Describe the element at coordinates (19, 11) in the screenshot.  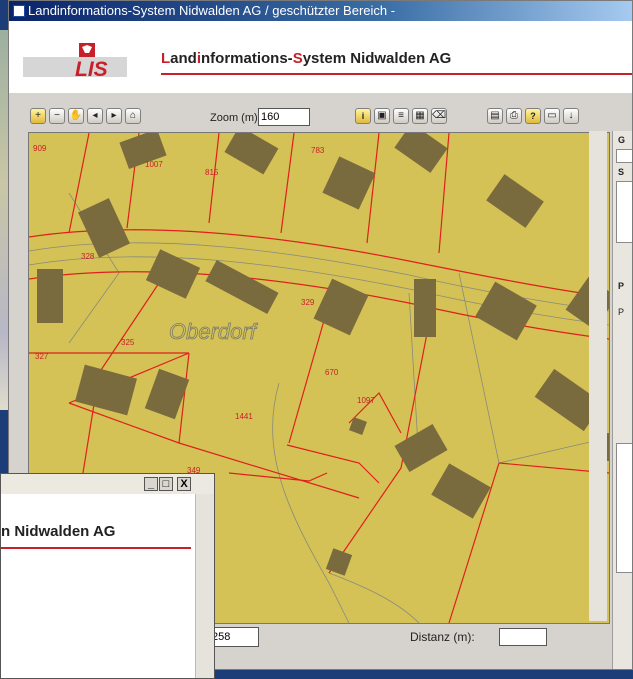
I see `browser-icon` at that location.